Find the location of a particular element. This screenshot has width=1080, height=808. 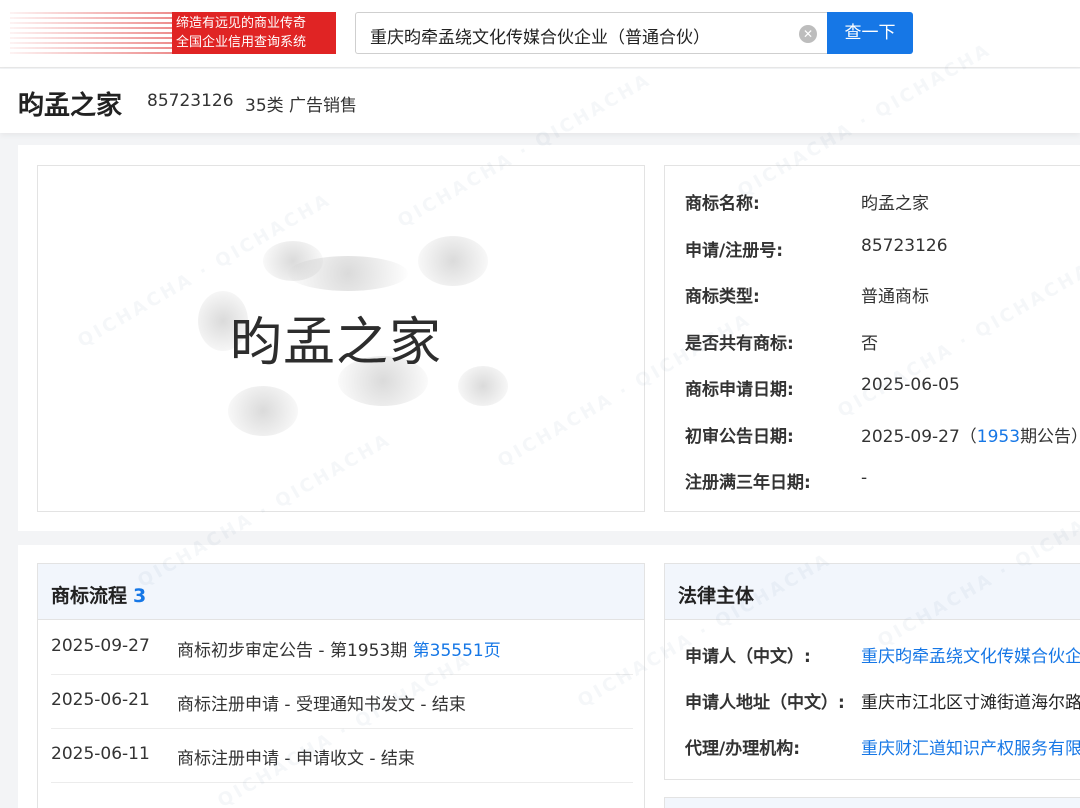

search-input: 重庆昀牵孟绕文化传媒合伙企业（普通合伙） ✕ is located at coordinates (591, 33).